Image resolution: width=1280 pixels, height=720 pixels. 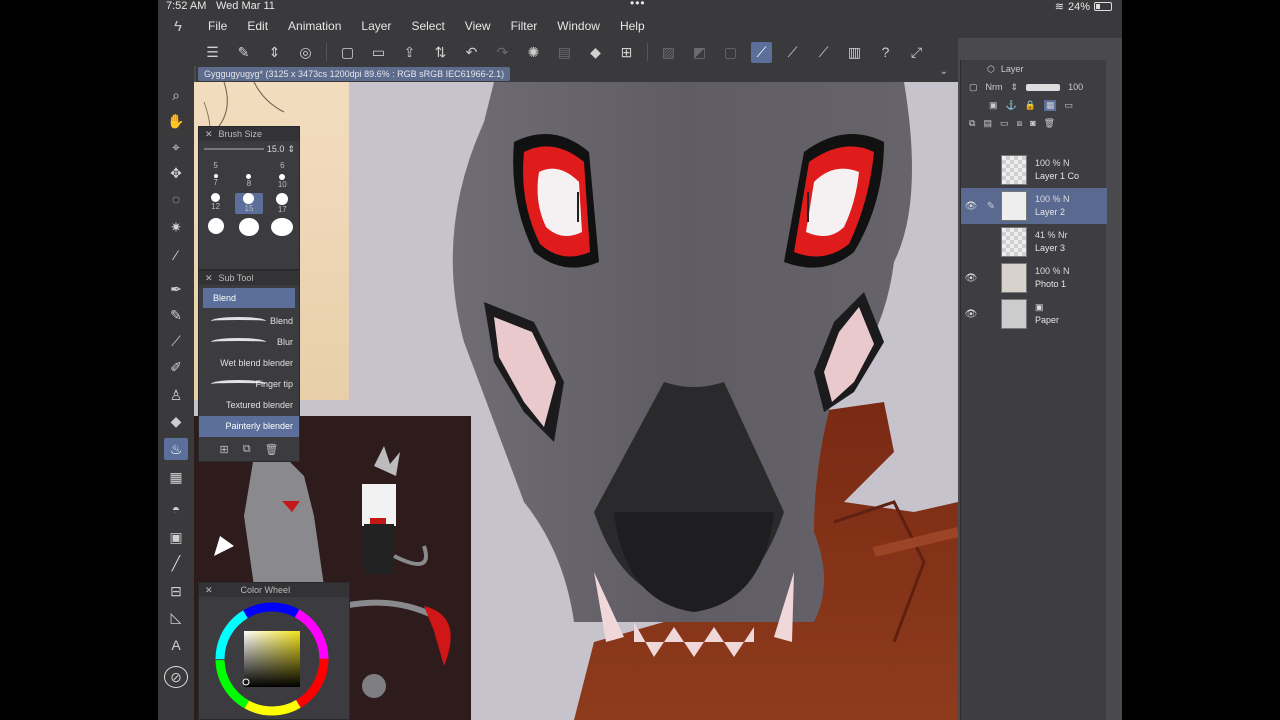 What do you see at coordinates (276, 149) in the screenshot?
I see `brush-size-value: 15.0` at bounding box center [276, 149].